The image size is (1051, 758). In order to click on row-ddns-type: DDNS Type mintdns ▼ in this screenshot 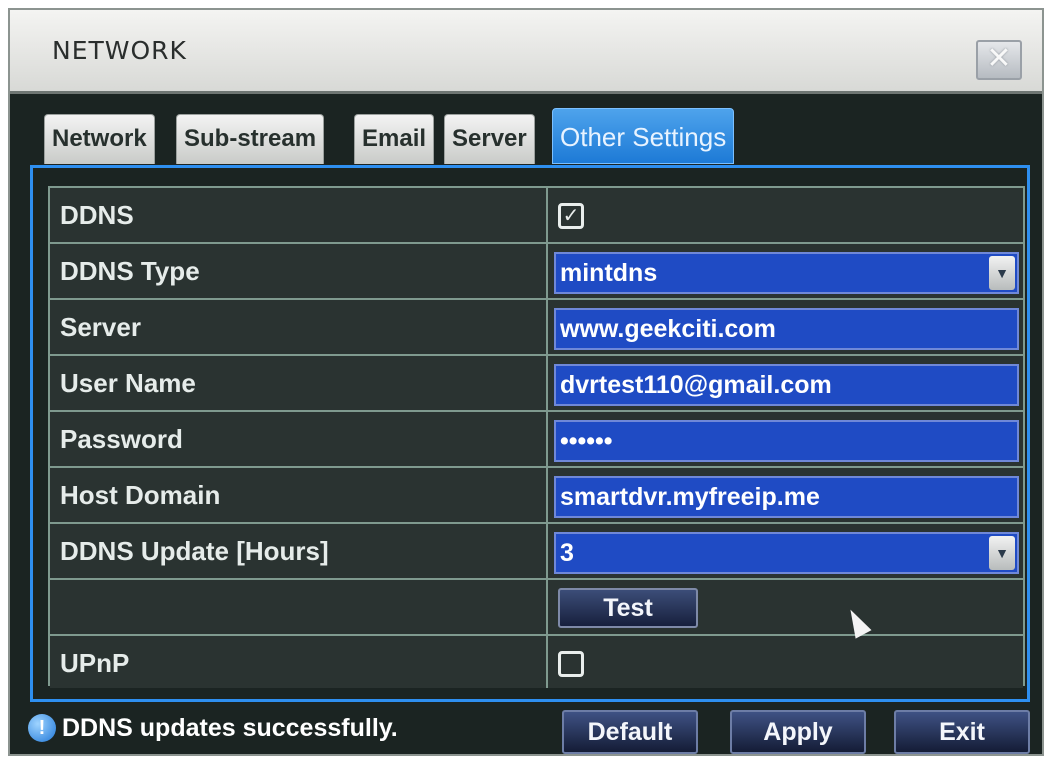, I will do `click(536, 272)`.